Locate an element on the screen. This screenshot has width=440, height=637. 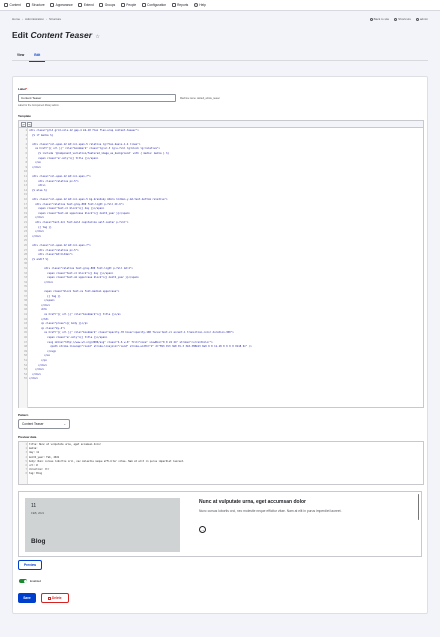
toolbar-item-people: People is located at coordinates (128, 5).